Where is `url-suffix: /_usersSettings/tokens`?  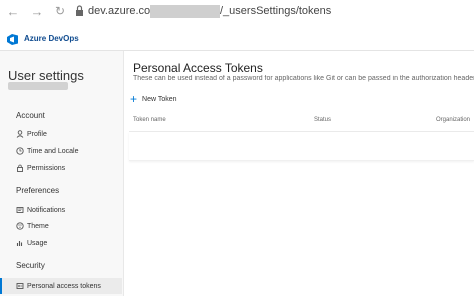 url-suffix: /_usersSettings/tokens is located at coordinates (275, 11).